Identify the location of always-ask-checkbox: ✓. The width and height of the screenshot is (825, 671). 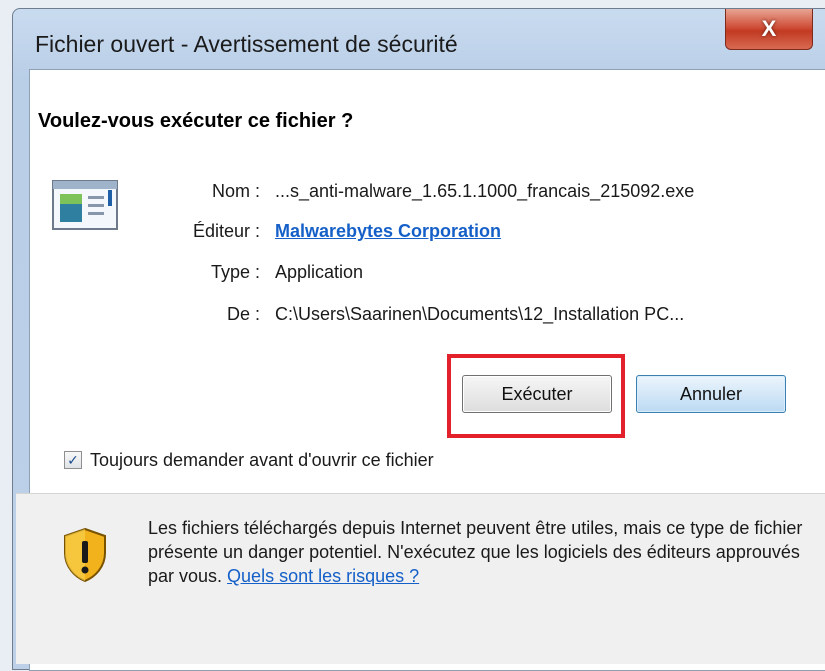
(73, 460).